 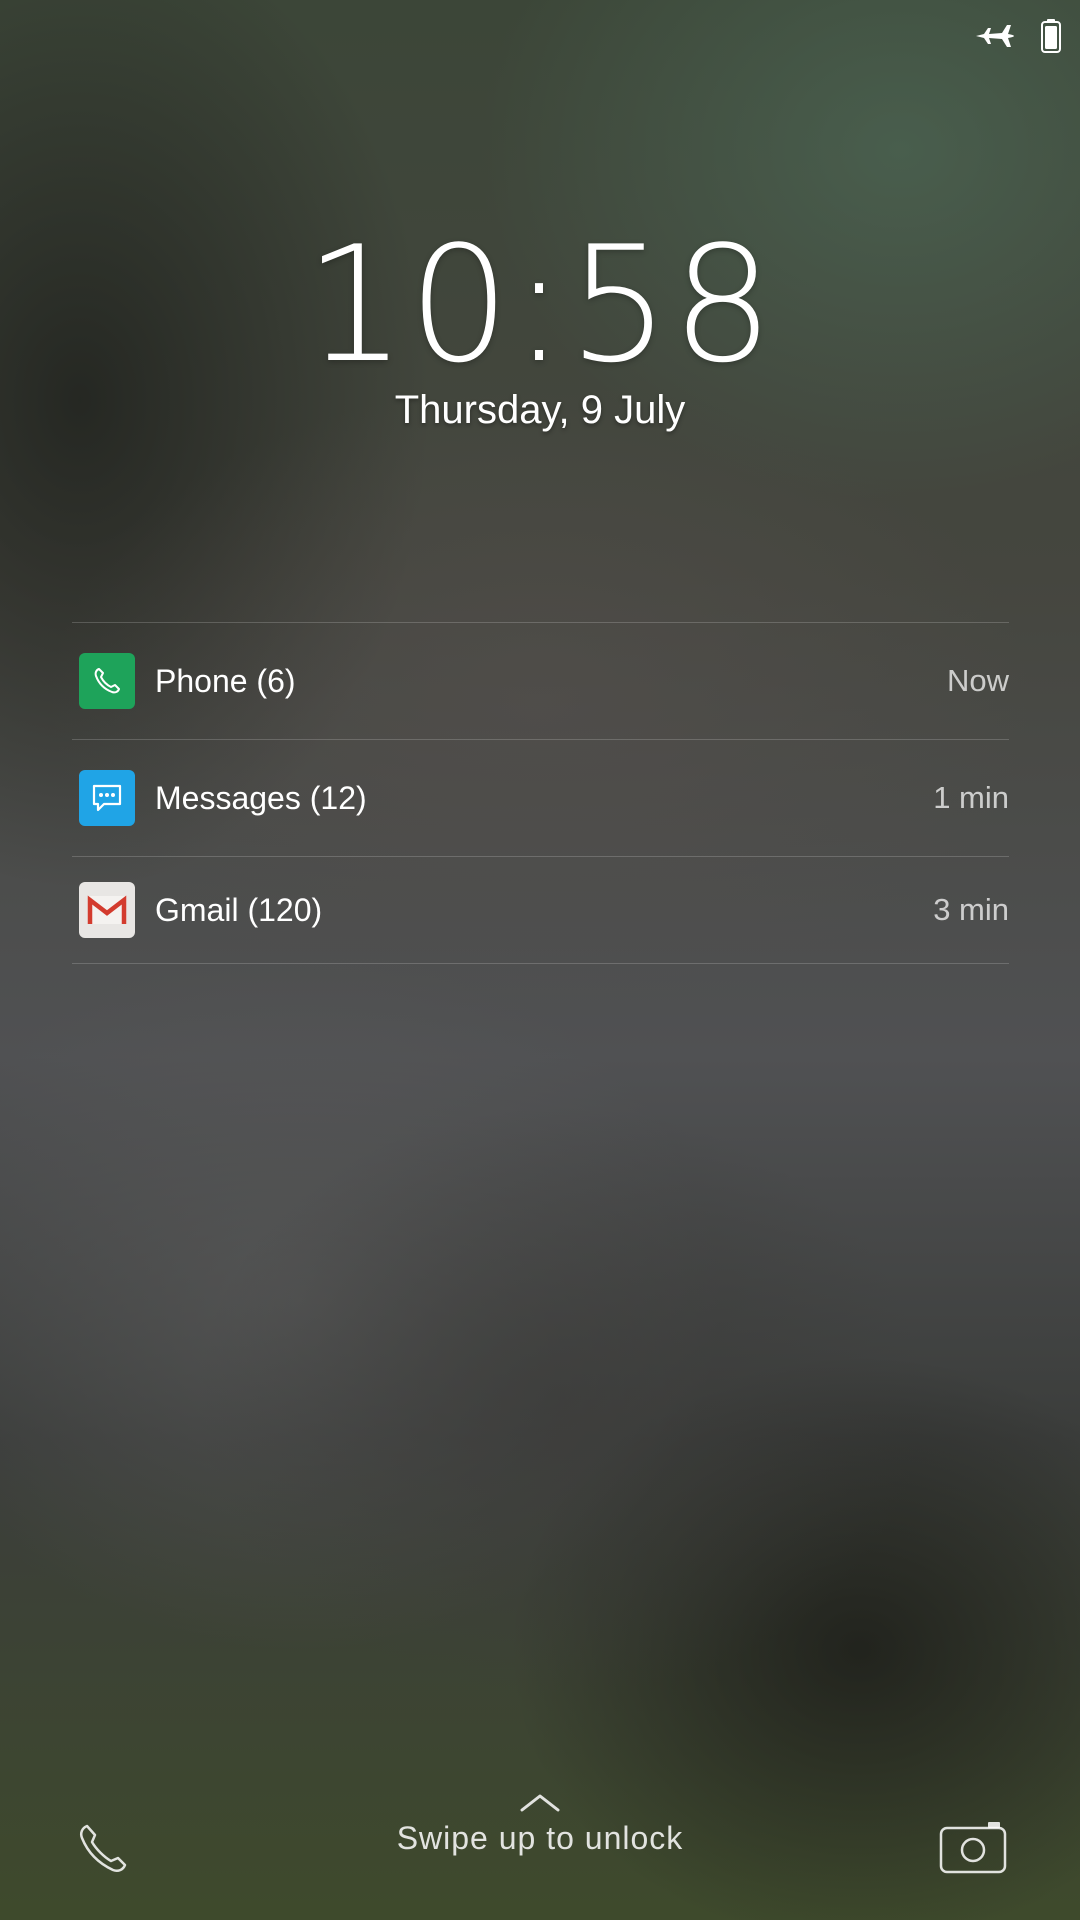 What do you see at coordinates (540, 304) in the screenshot?
I see `lockscreen-clock: 10:58` at bounding box center [540, 304].